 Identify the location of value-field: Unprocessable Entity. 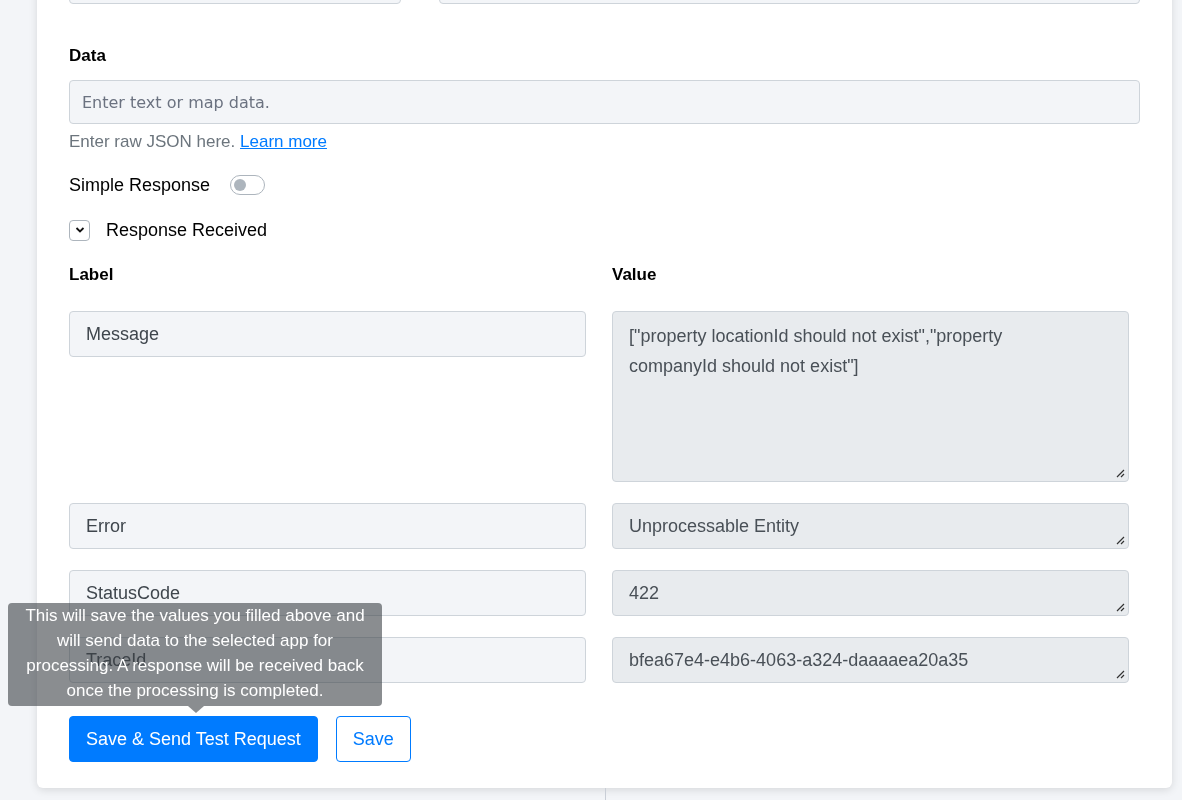
(870, 526).